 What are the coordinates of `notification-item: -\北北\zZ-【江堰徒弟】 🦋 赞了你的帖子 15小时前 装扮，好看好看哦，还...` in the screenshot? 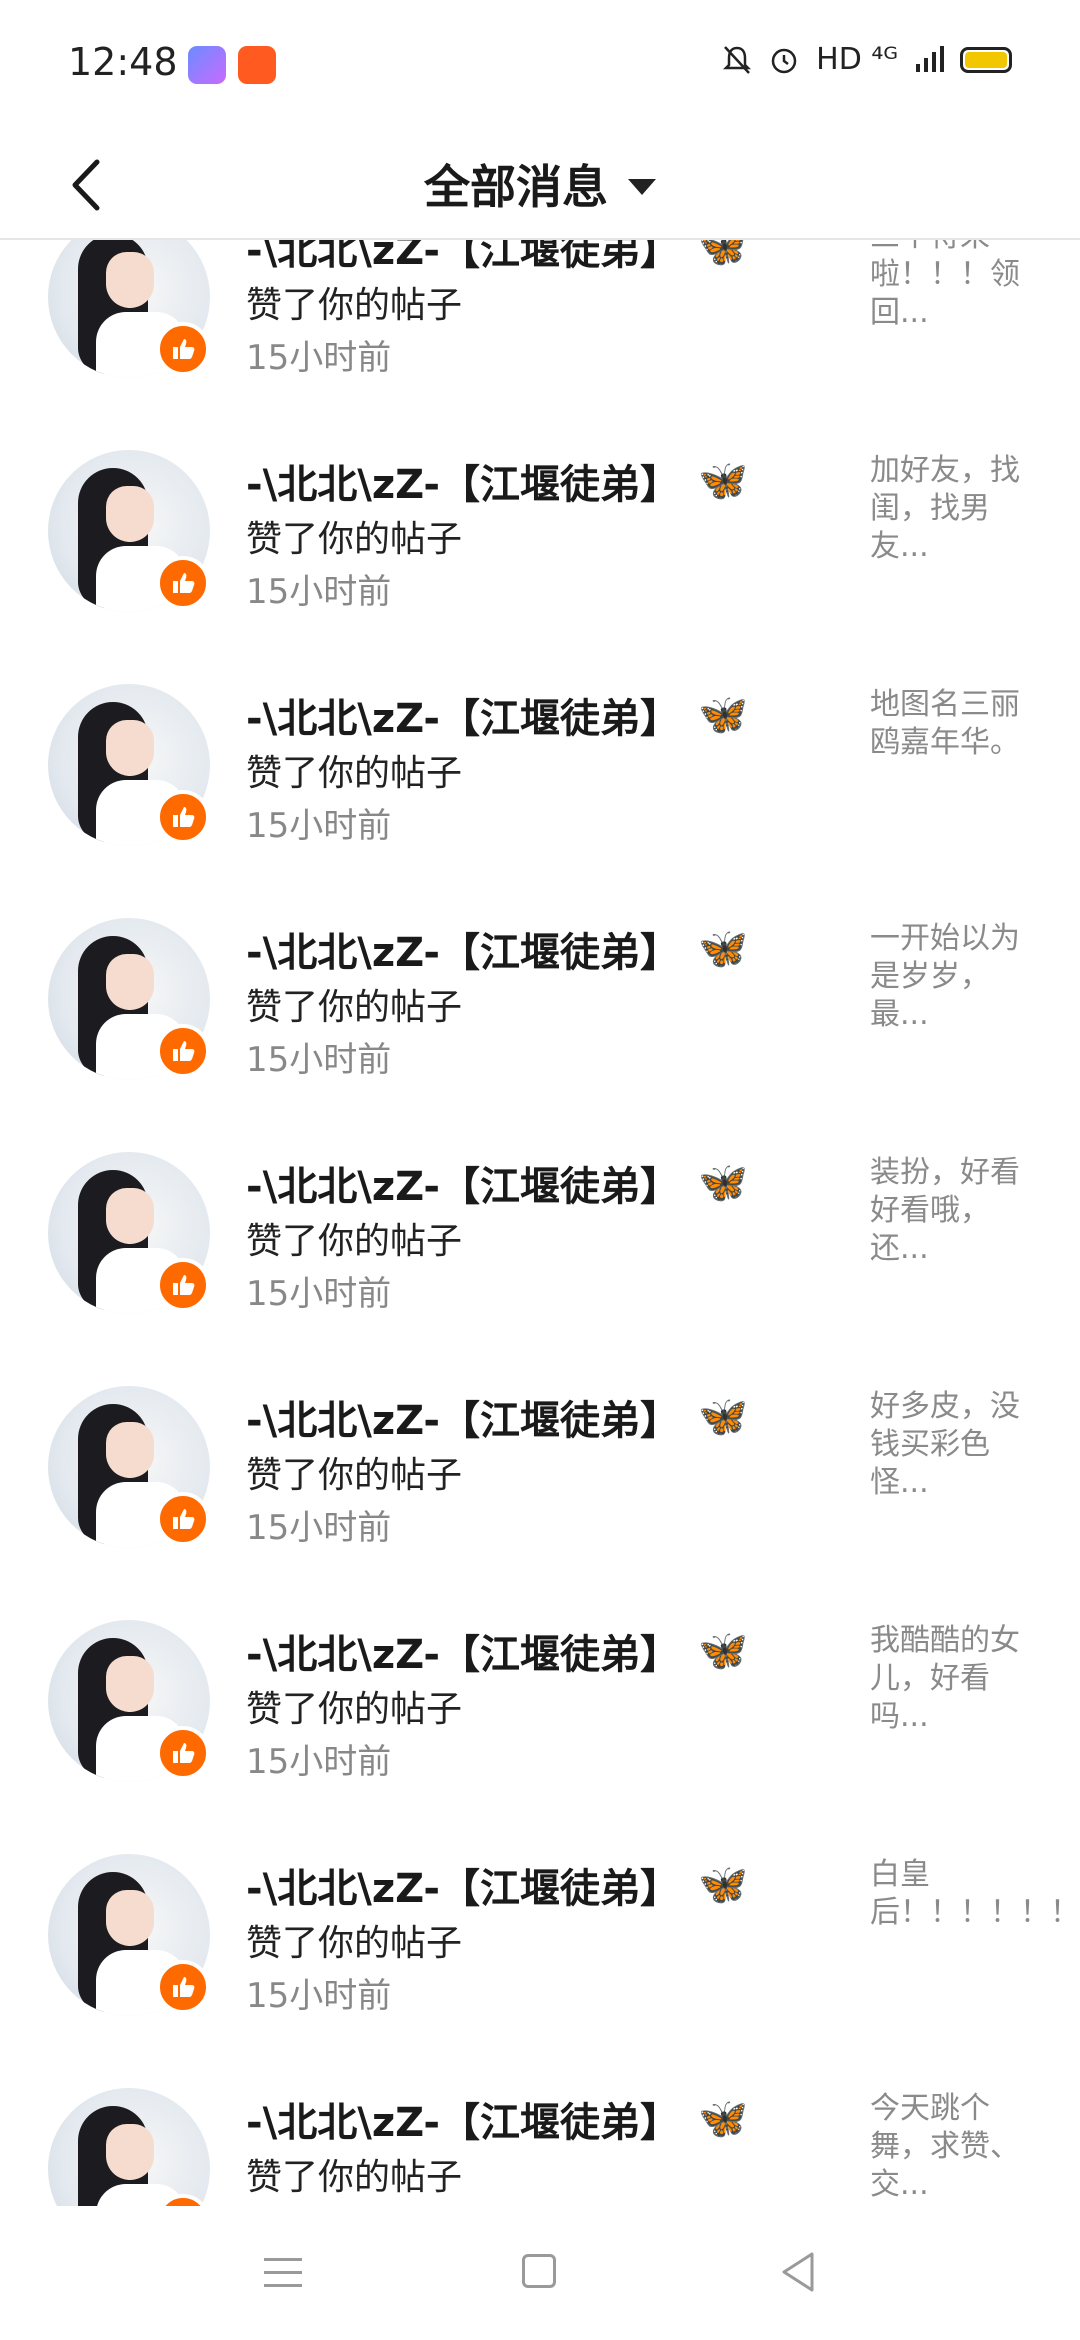 It's located at (540, 1235).